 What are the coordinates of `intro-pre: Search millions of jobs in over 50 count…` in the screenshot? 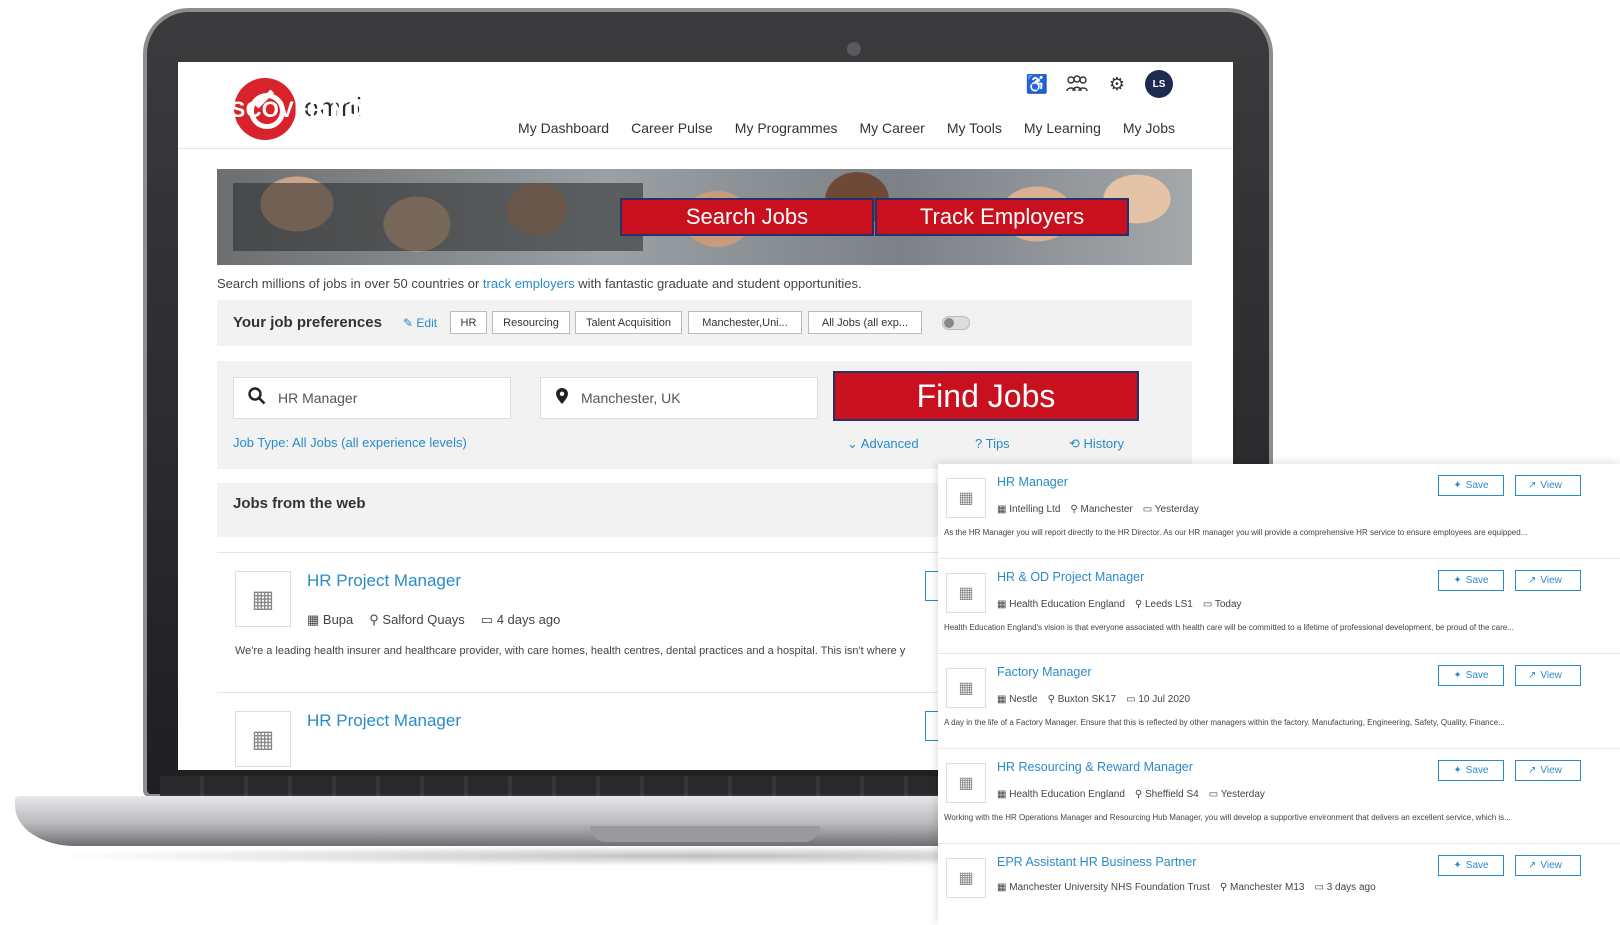 It's located at (350, 283).